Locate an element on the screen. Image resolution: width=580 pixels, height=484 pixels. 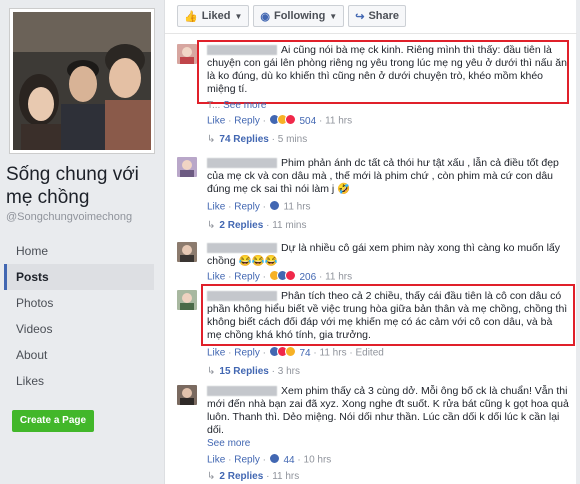
liked-button: 👍 Liked ▼ is located at coordinates (213, 16).